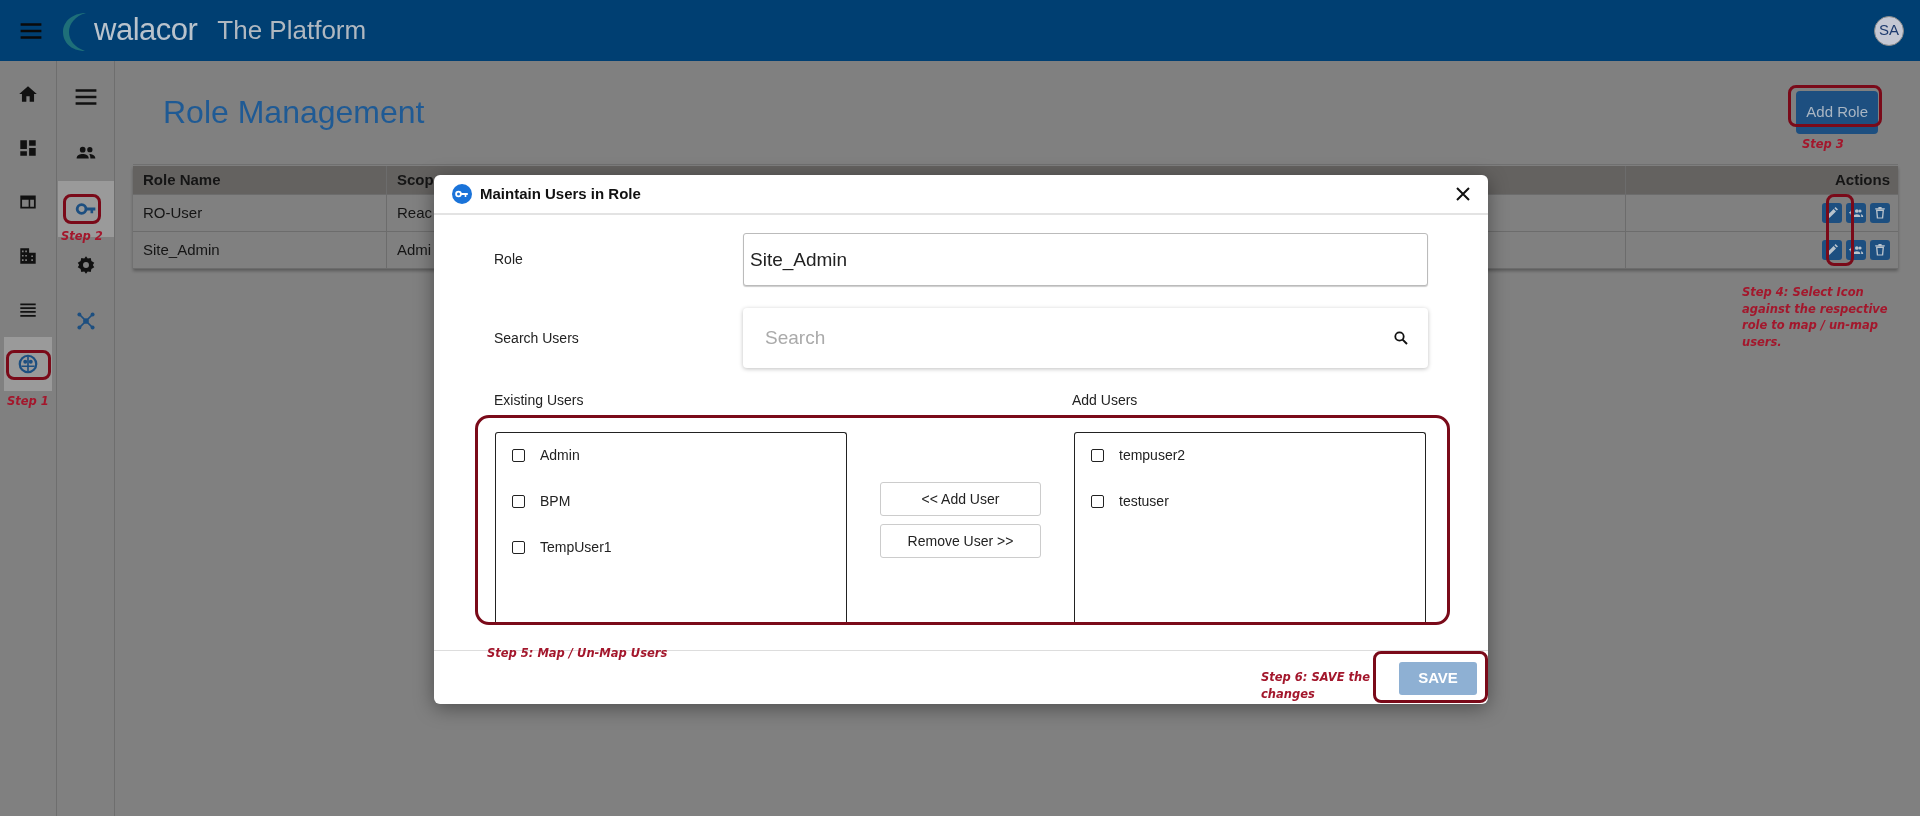 This screenshot has height=816, width=1920. I want to click on avatar: SA, so click(1889, 30).